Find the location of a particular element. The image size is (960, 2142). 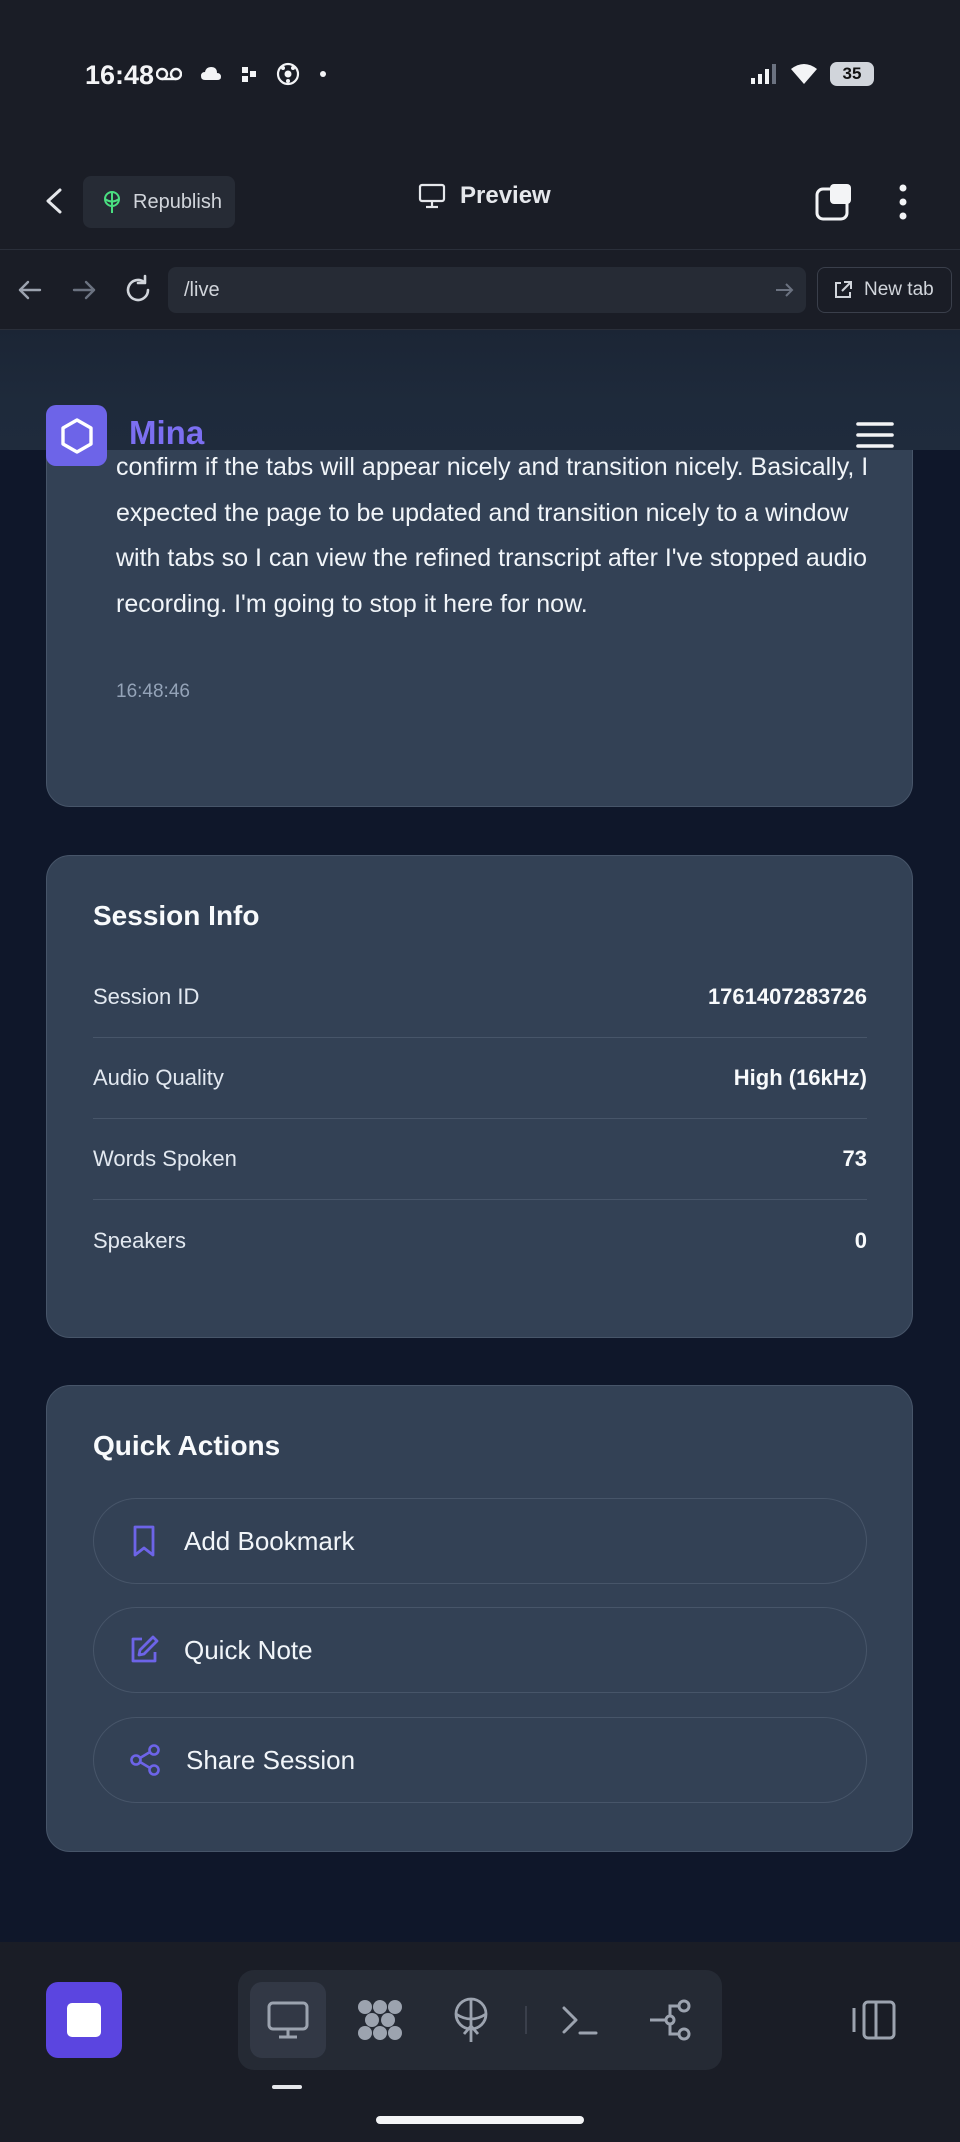

info-row-speakers: Speakers 0 is located at coordinates (480, 1240).